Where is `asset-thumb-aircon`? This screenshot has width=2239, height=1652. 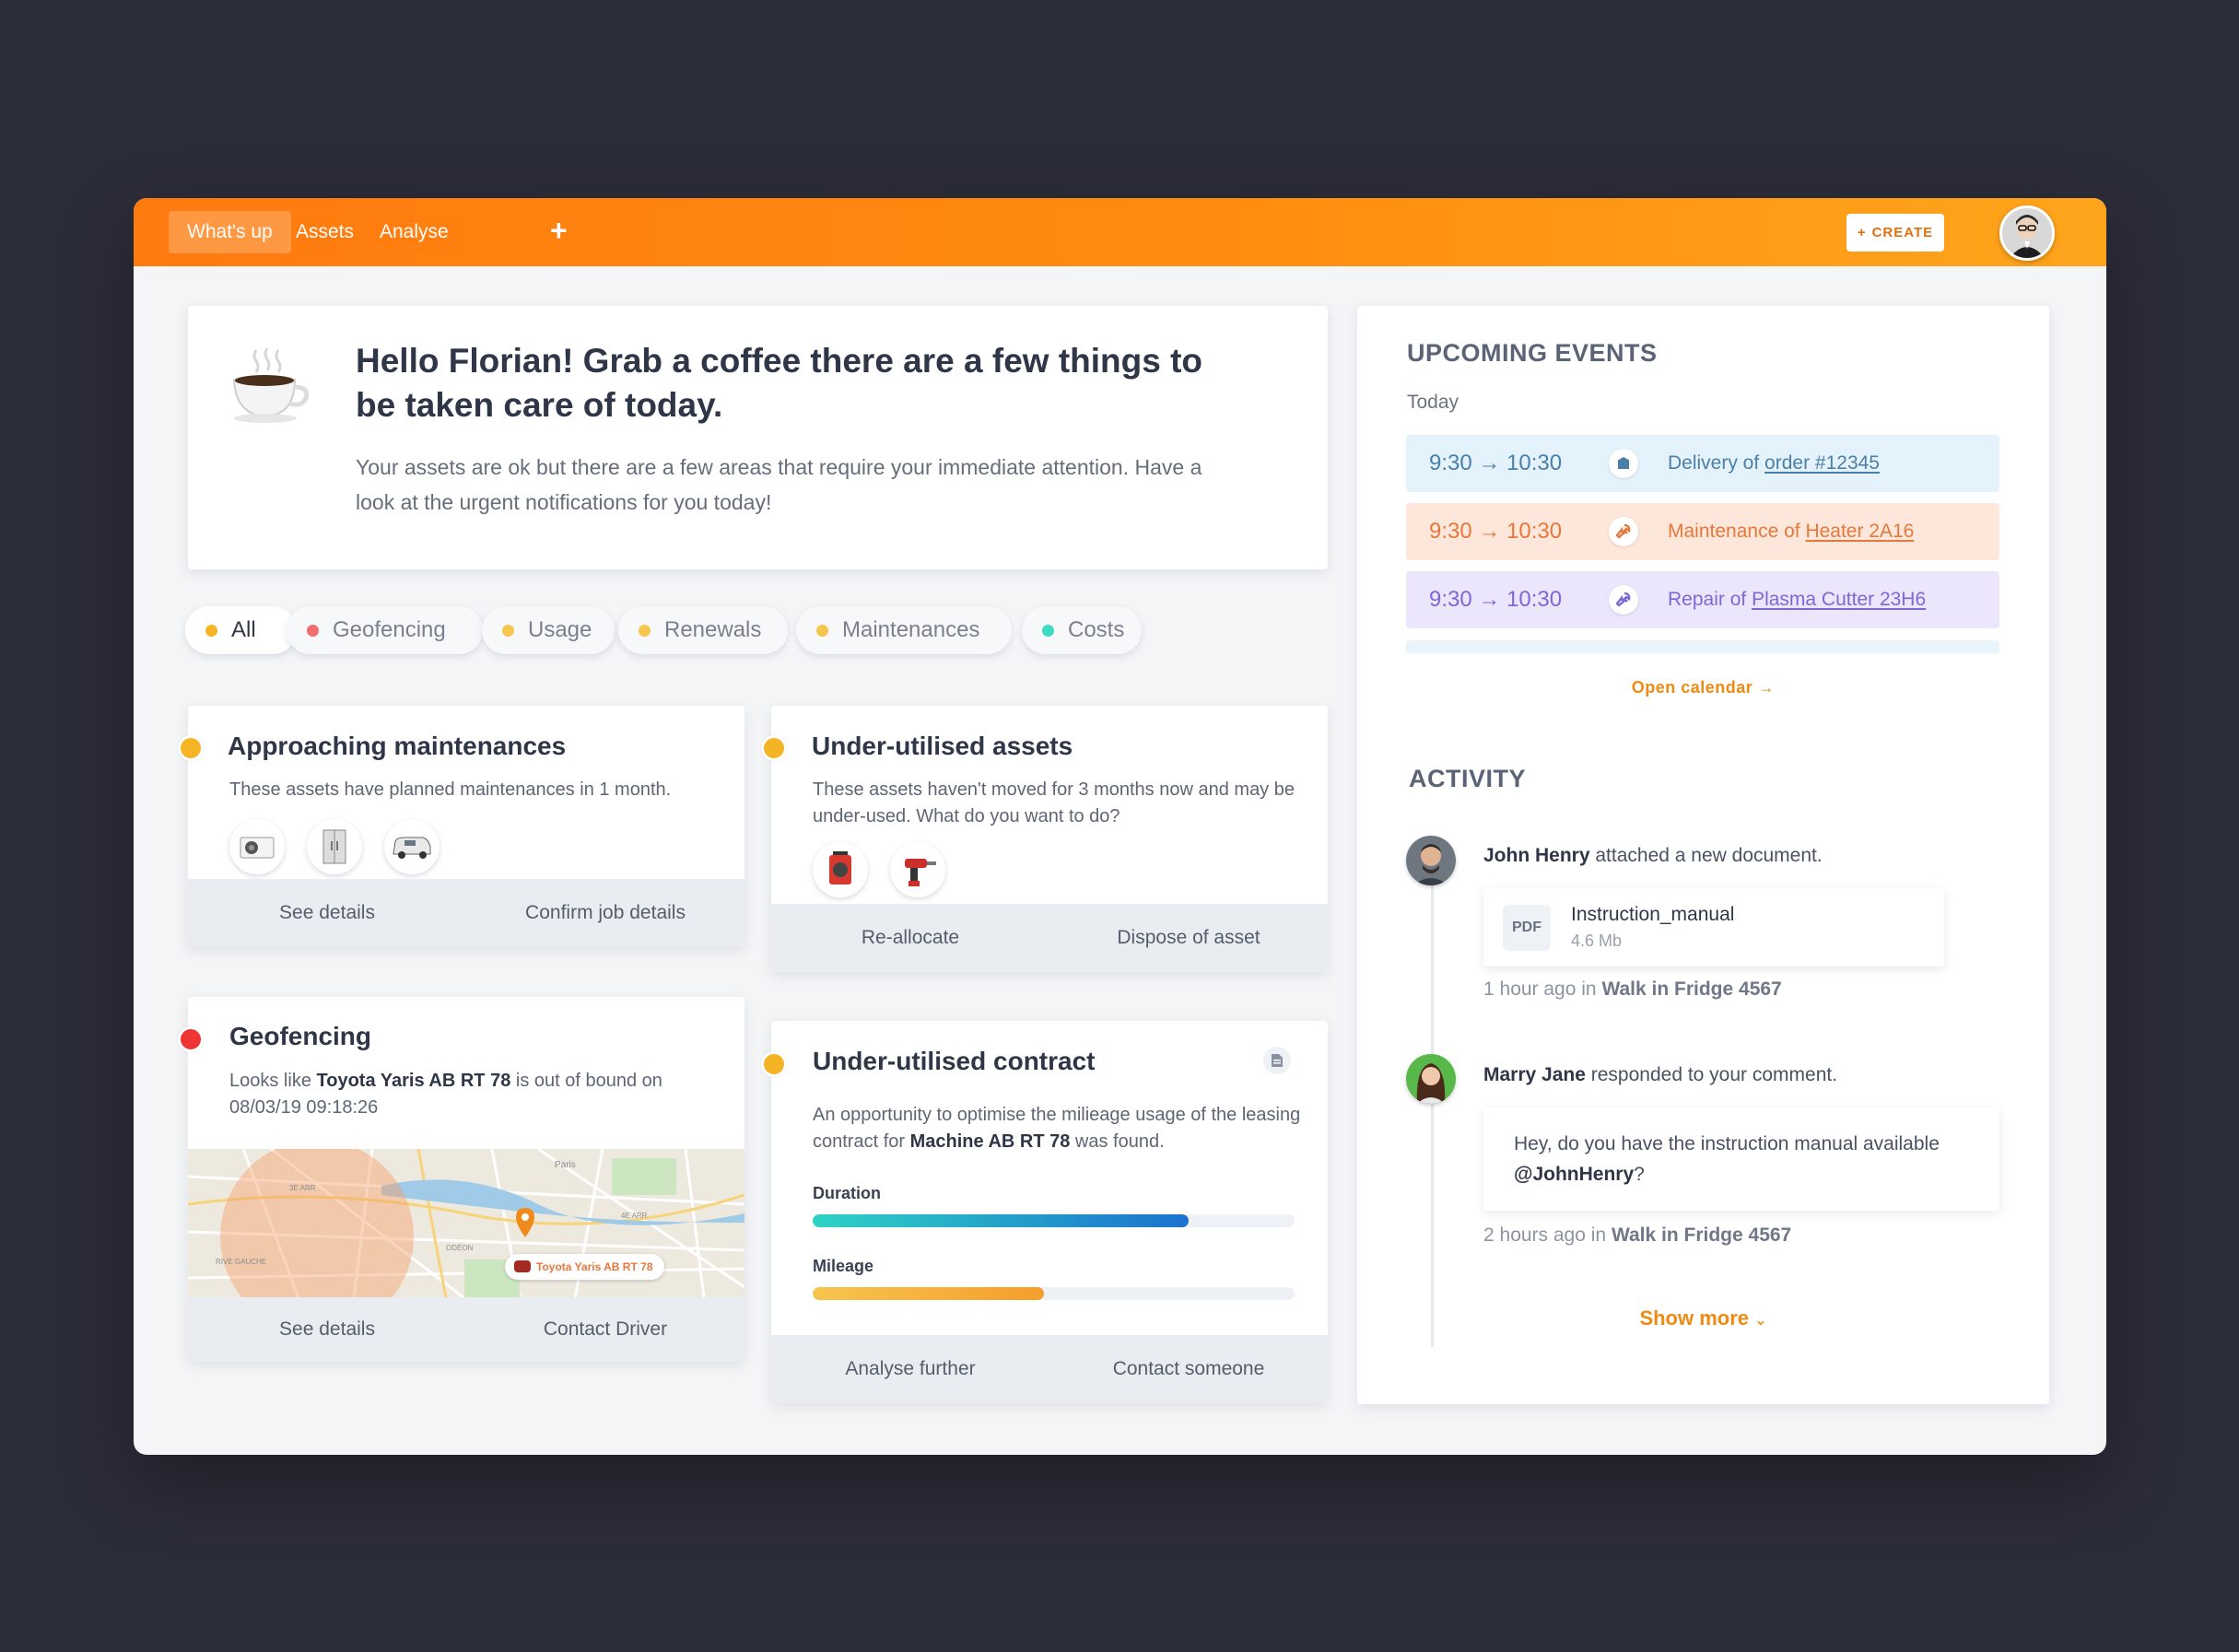 asset-thumb-aircon is located at coordinates (257, 846).